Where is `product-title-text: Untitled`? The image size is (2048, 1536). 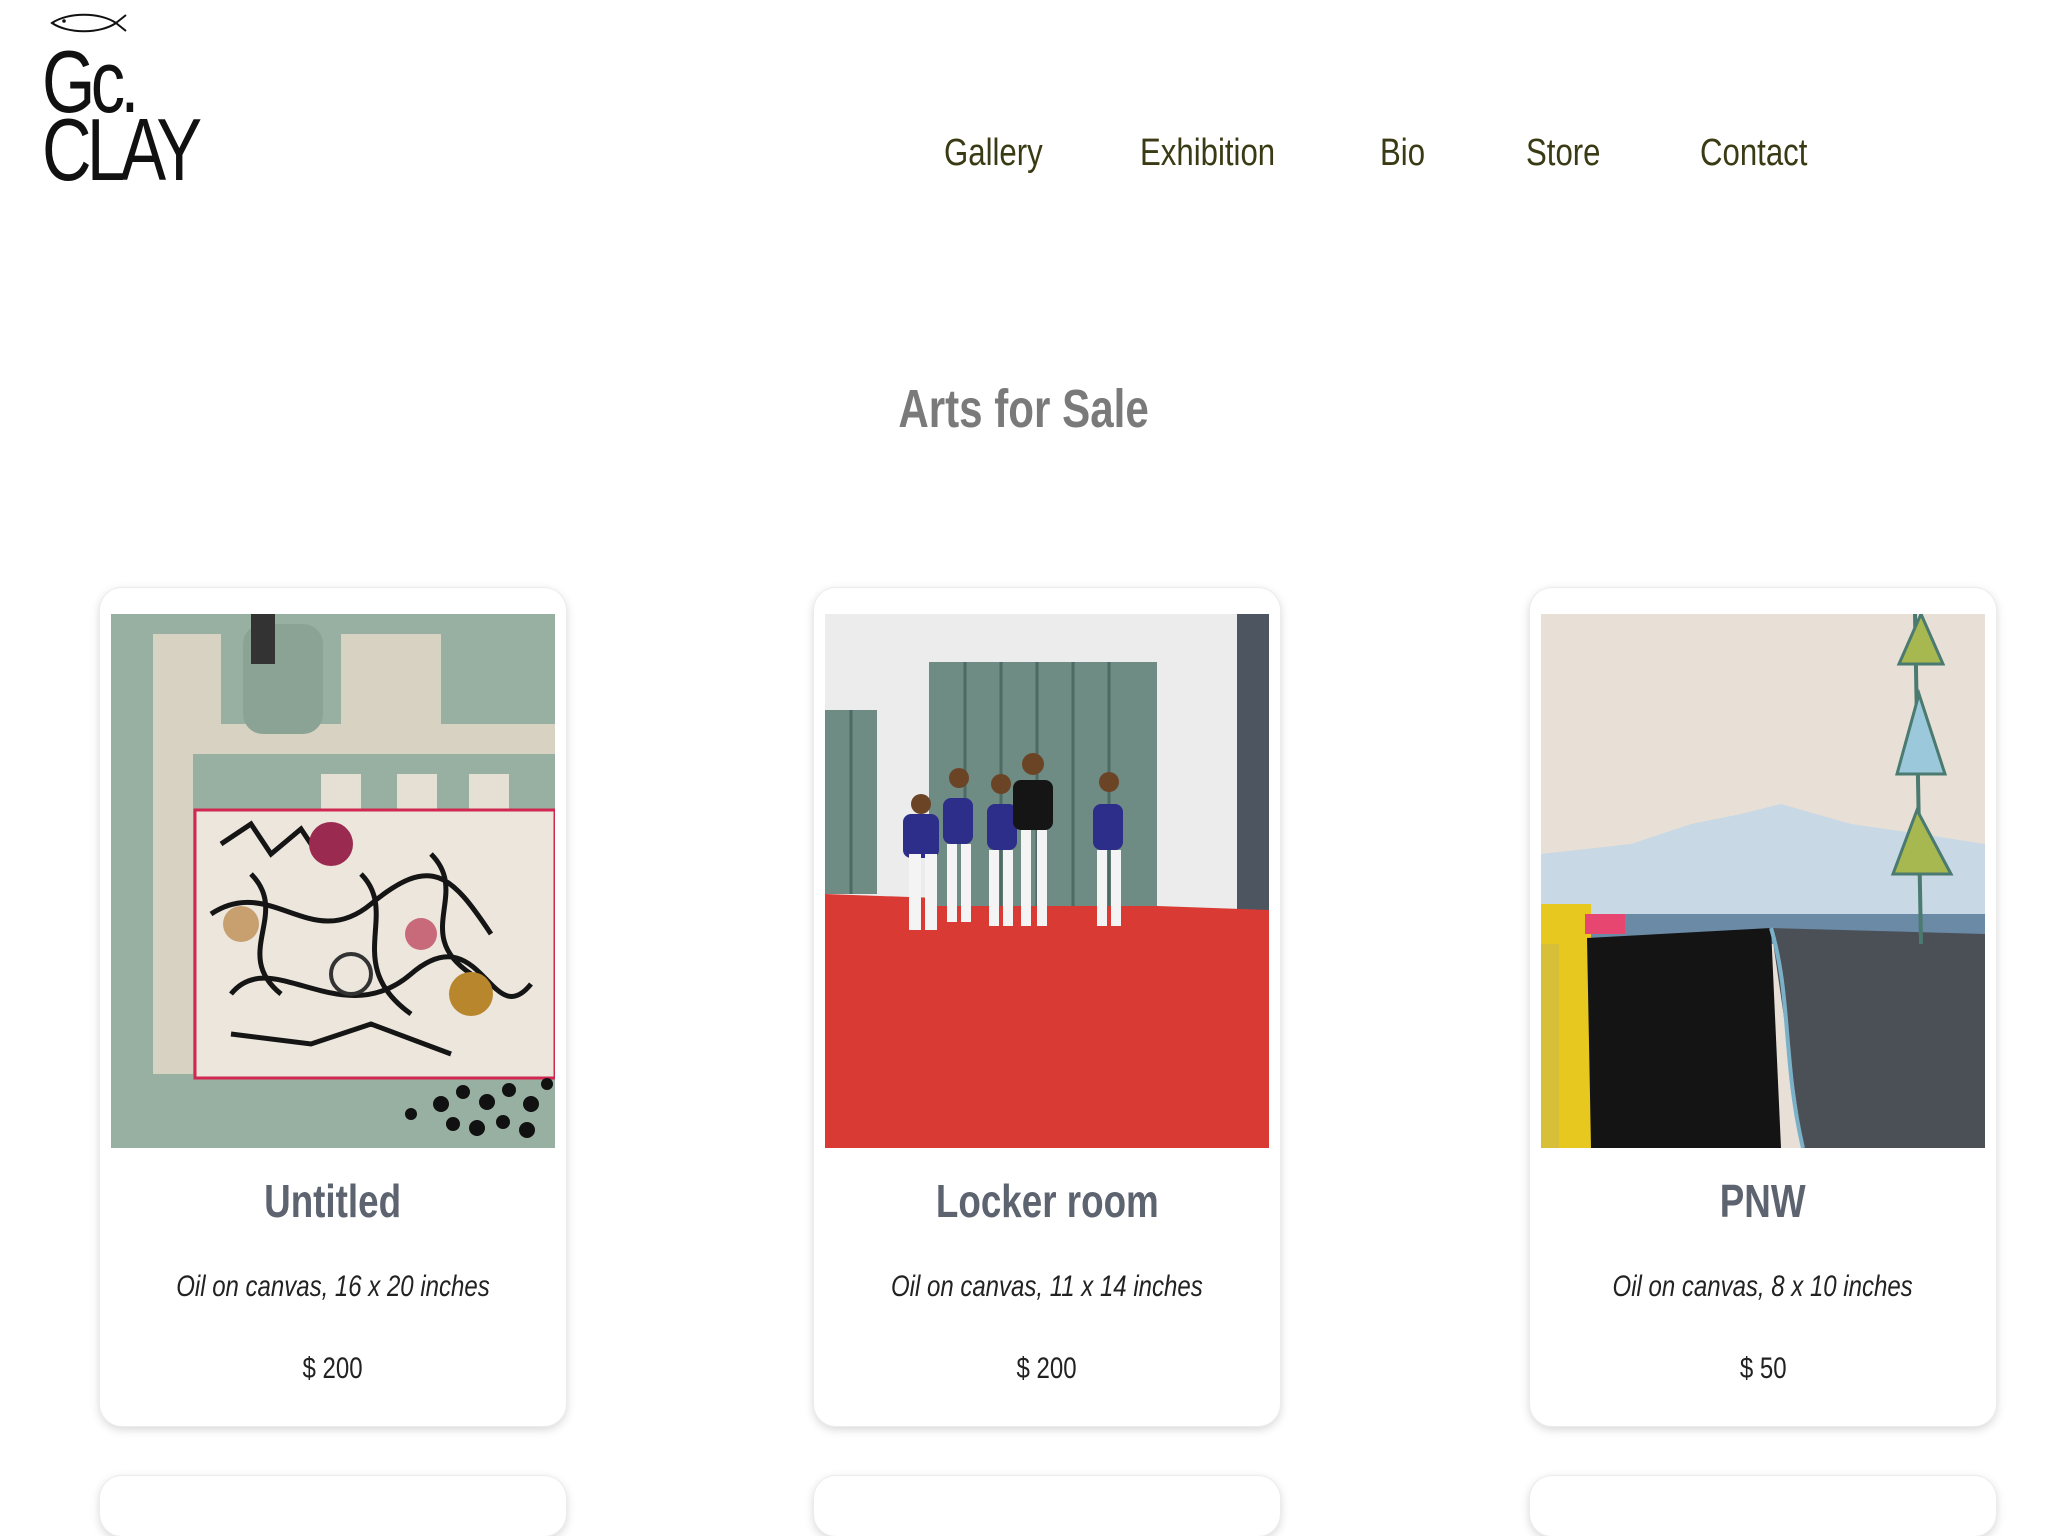
product-title-text: Untitled is located at coordinates (333, 1201).